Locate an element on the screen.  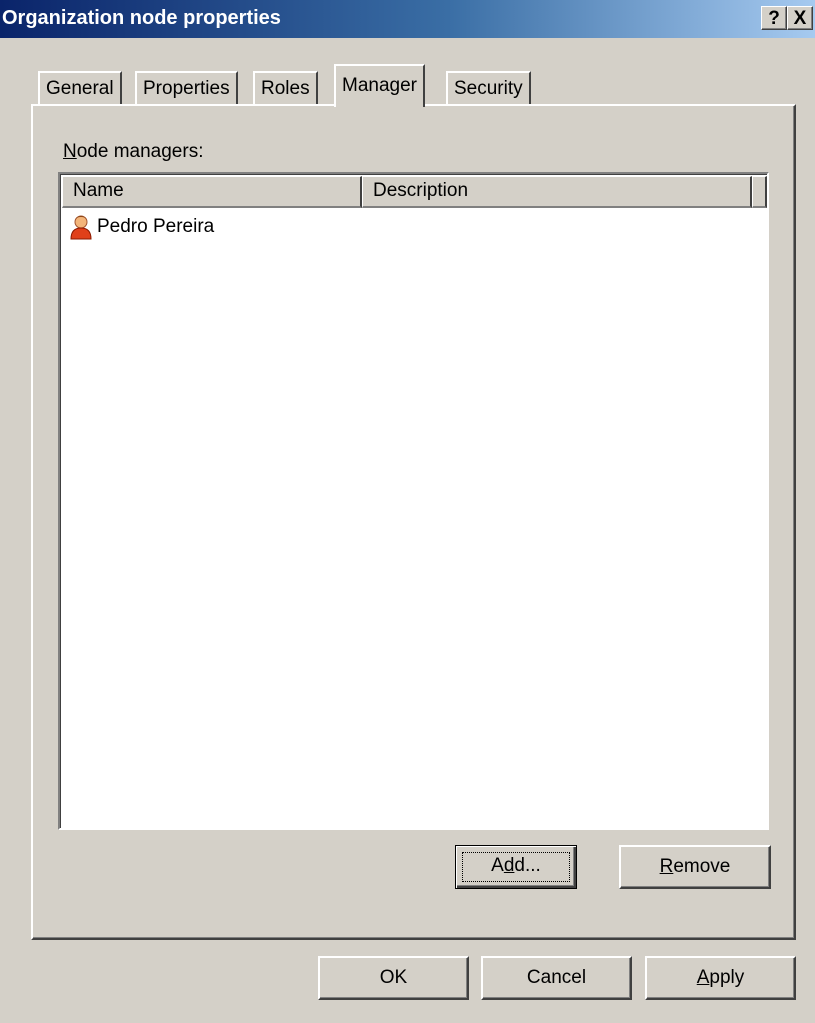
column-header-description: Description is located at coordinates (557, 192).